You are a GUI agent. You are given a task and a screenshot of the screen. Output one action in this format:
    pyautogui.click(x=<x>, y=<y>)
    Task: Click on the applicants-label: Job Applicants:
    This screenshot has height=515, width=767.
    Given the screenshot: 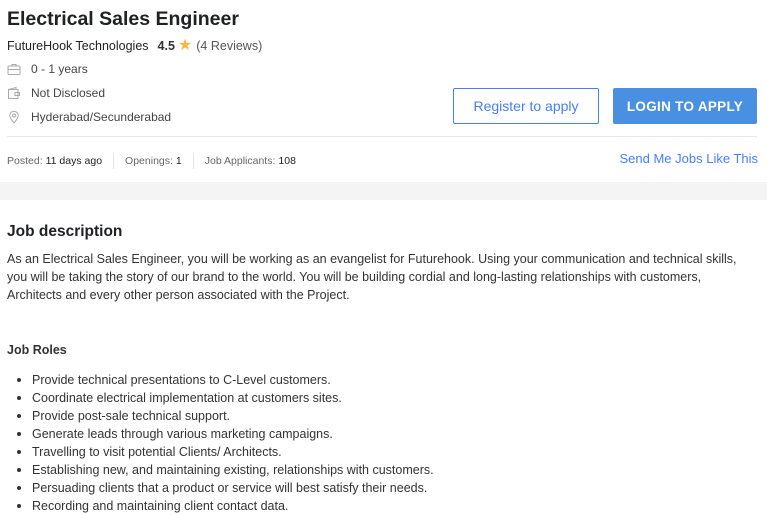 What is the action you would take?
    pyautogui.click(x=240, y=161)
    